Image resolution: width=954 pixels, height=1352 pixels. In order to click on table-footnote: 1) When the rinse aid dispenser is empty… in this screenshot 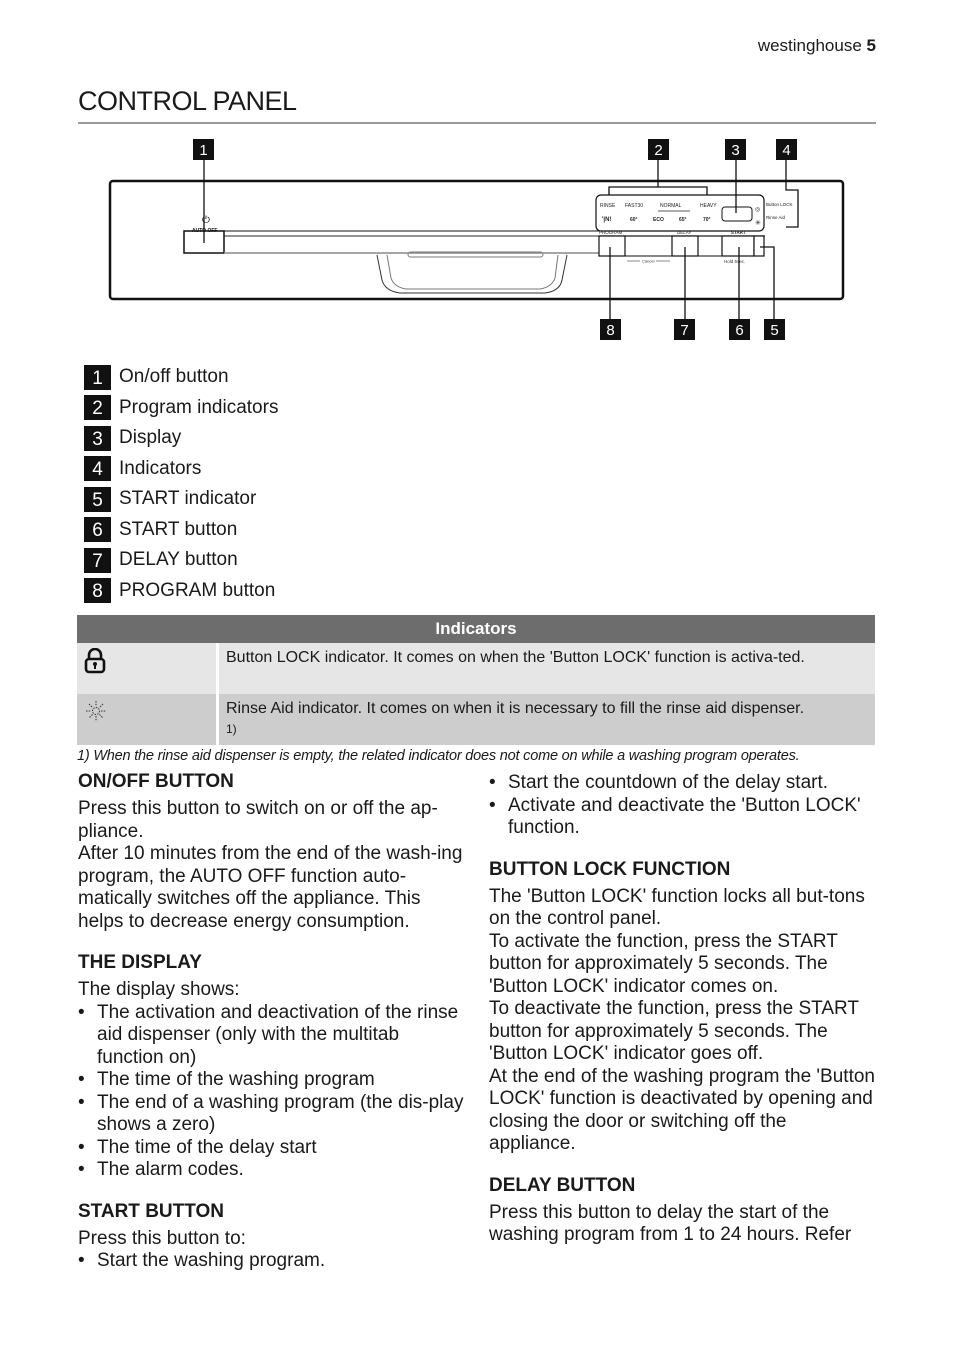, I will do `click(438, 756)`.